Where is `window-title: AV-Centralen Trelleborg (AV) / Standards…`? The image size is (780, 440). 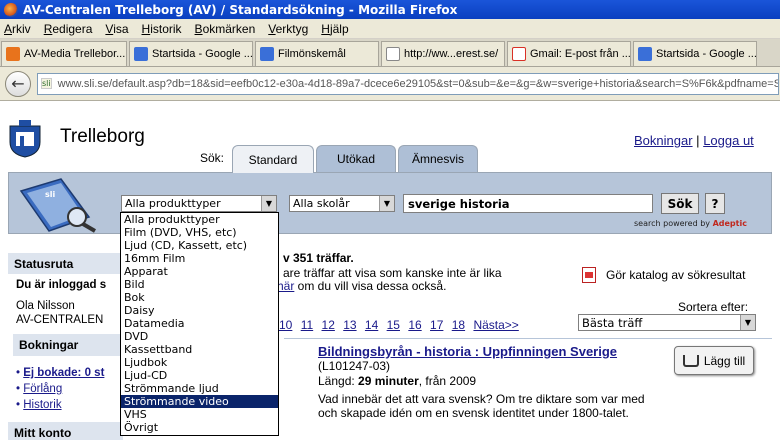 window-title: AV-Centralen Trelleborg (AV) / Standards… is located at coordinates (240, 9).